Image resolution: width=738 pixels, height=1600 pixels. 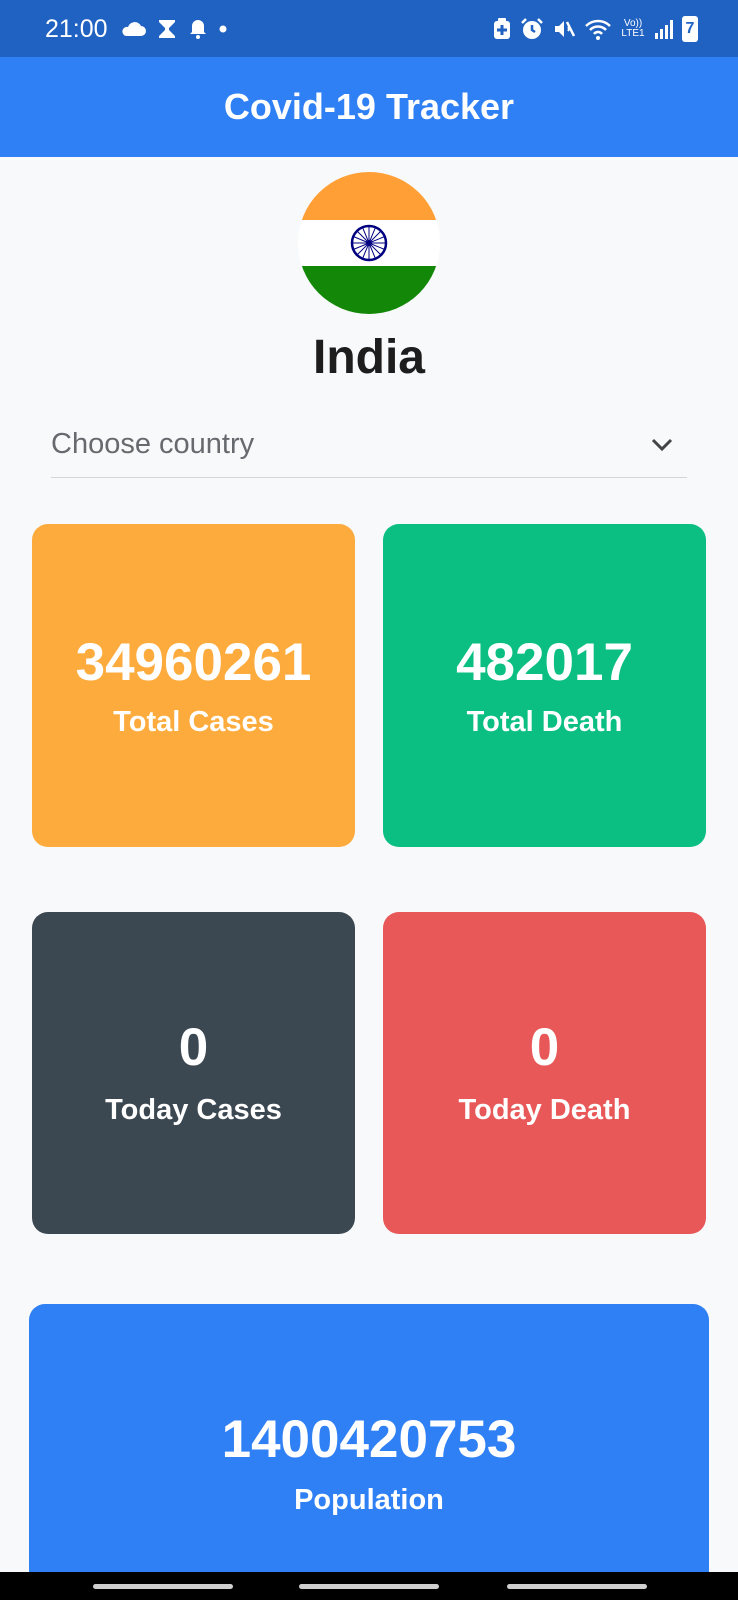 I want to click on signal-icon, so click(x=664, y=29).